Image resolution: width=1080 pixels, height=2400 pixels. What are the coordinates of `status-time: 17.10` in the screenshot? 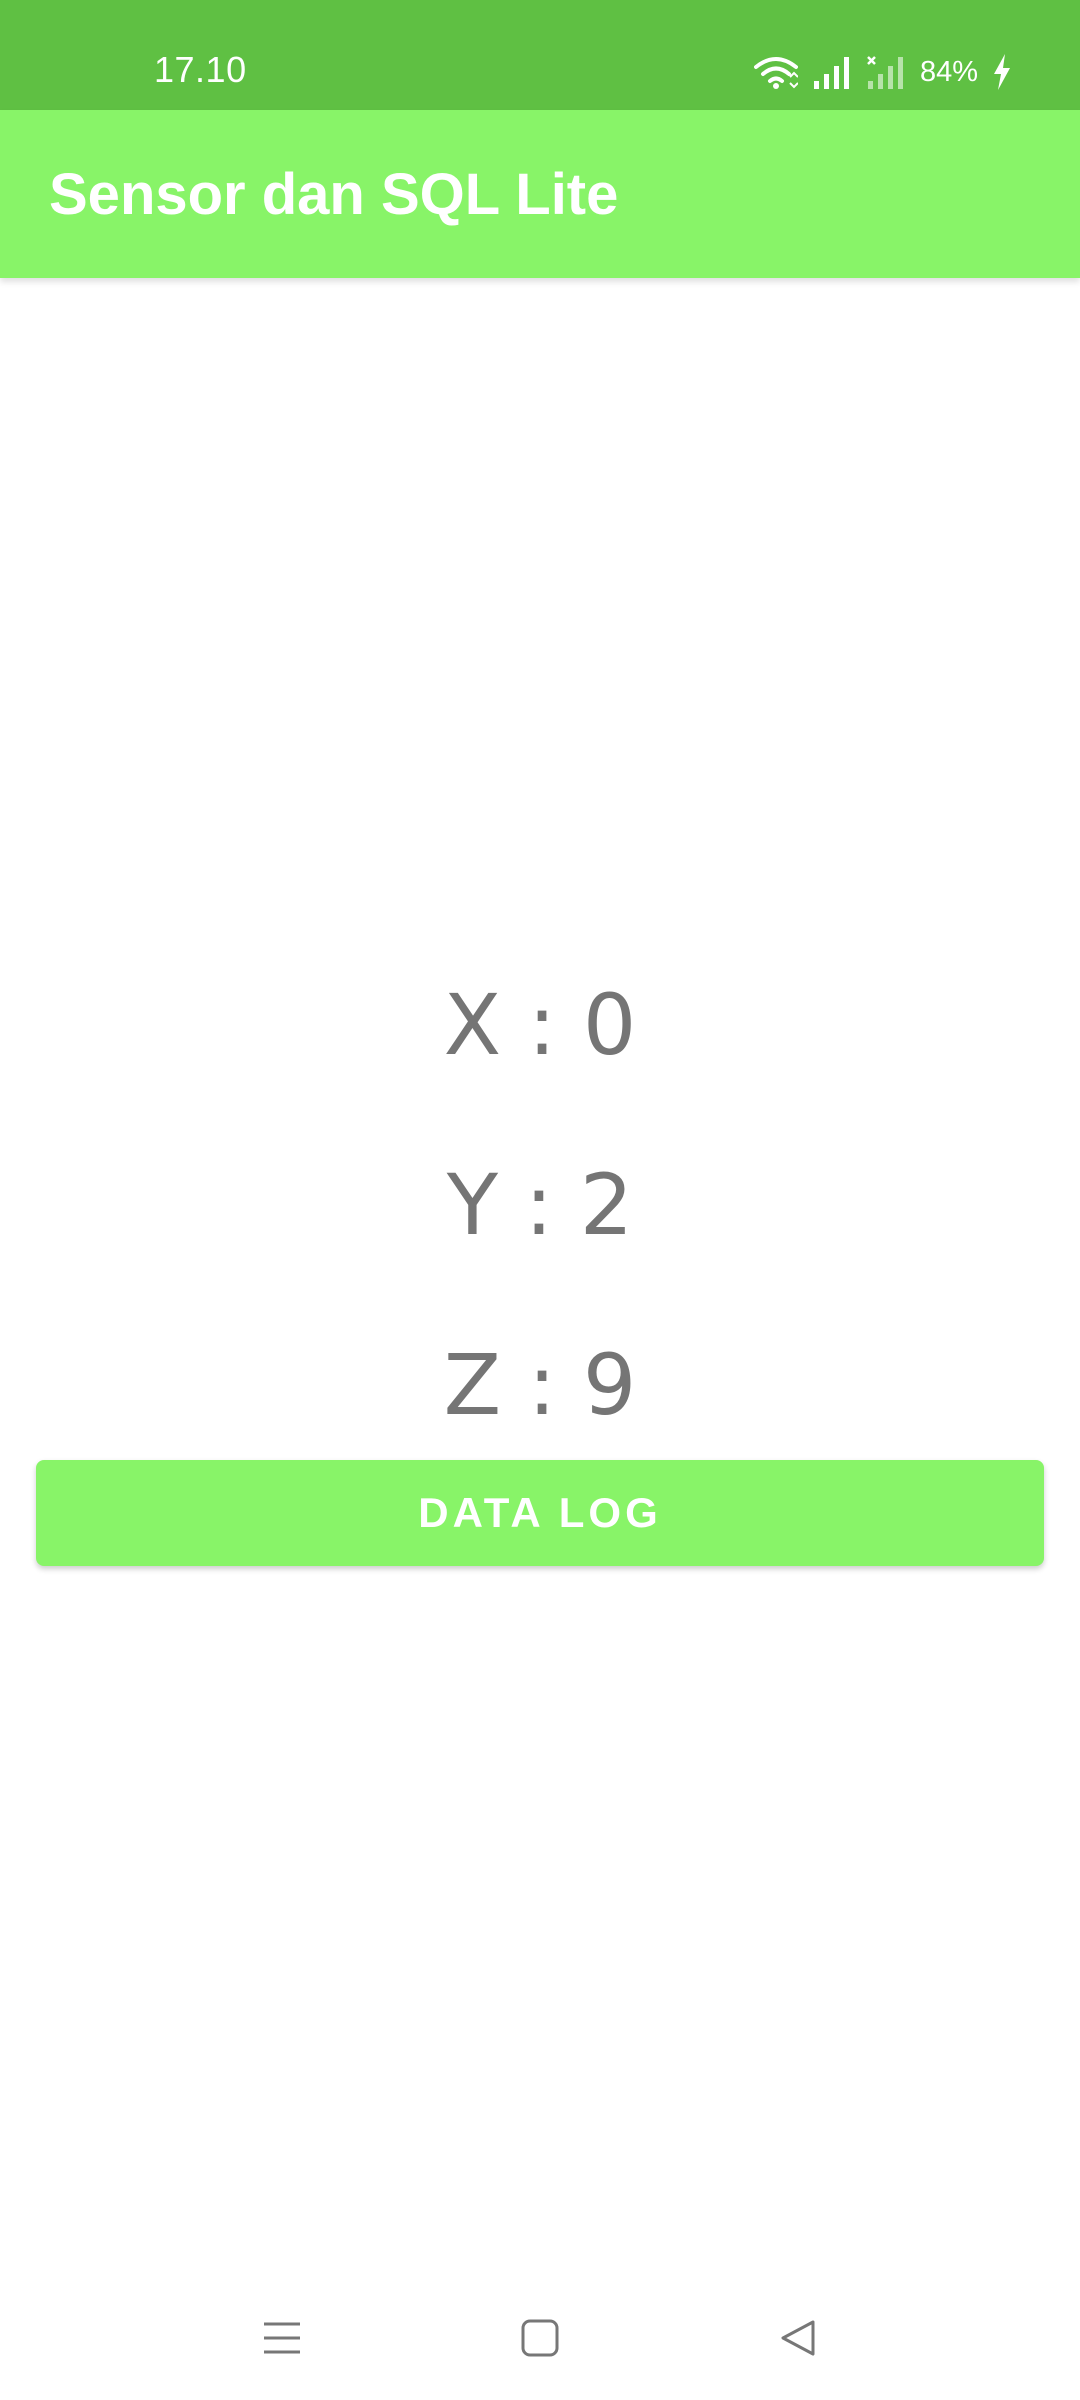 It's located at (200, 69).